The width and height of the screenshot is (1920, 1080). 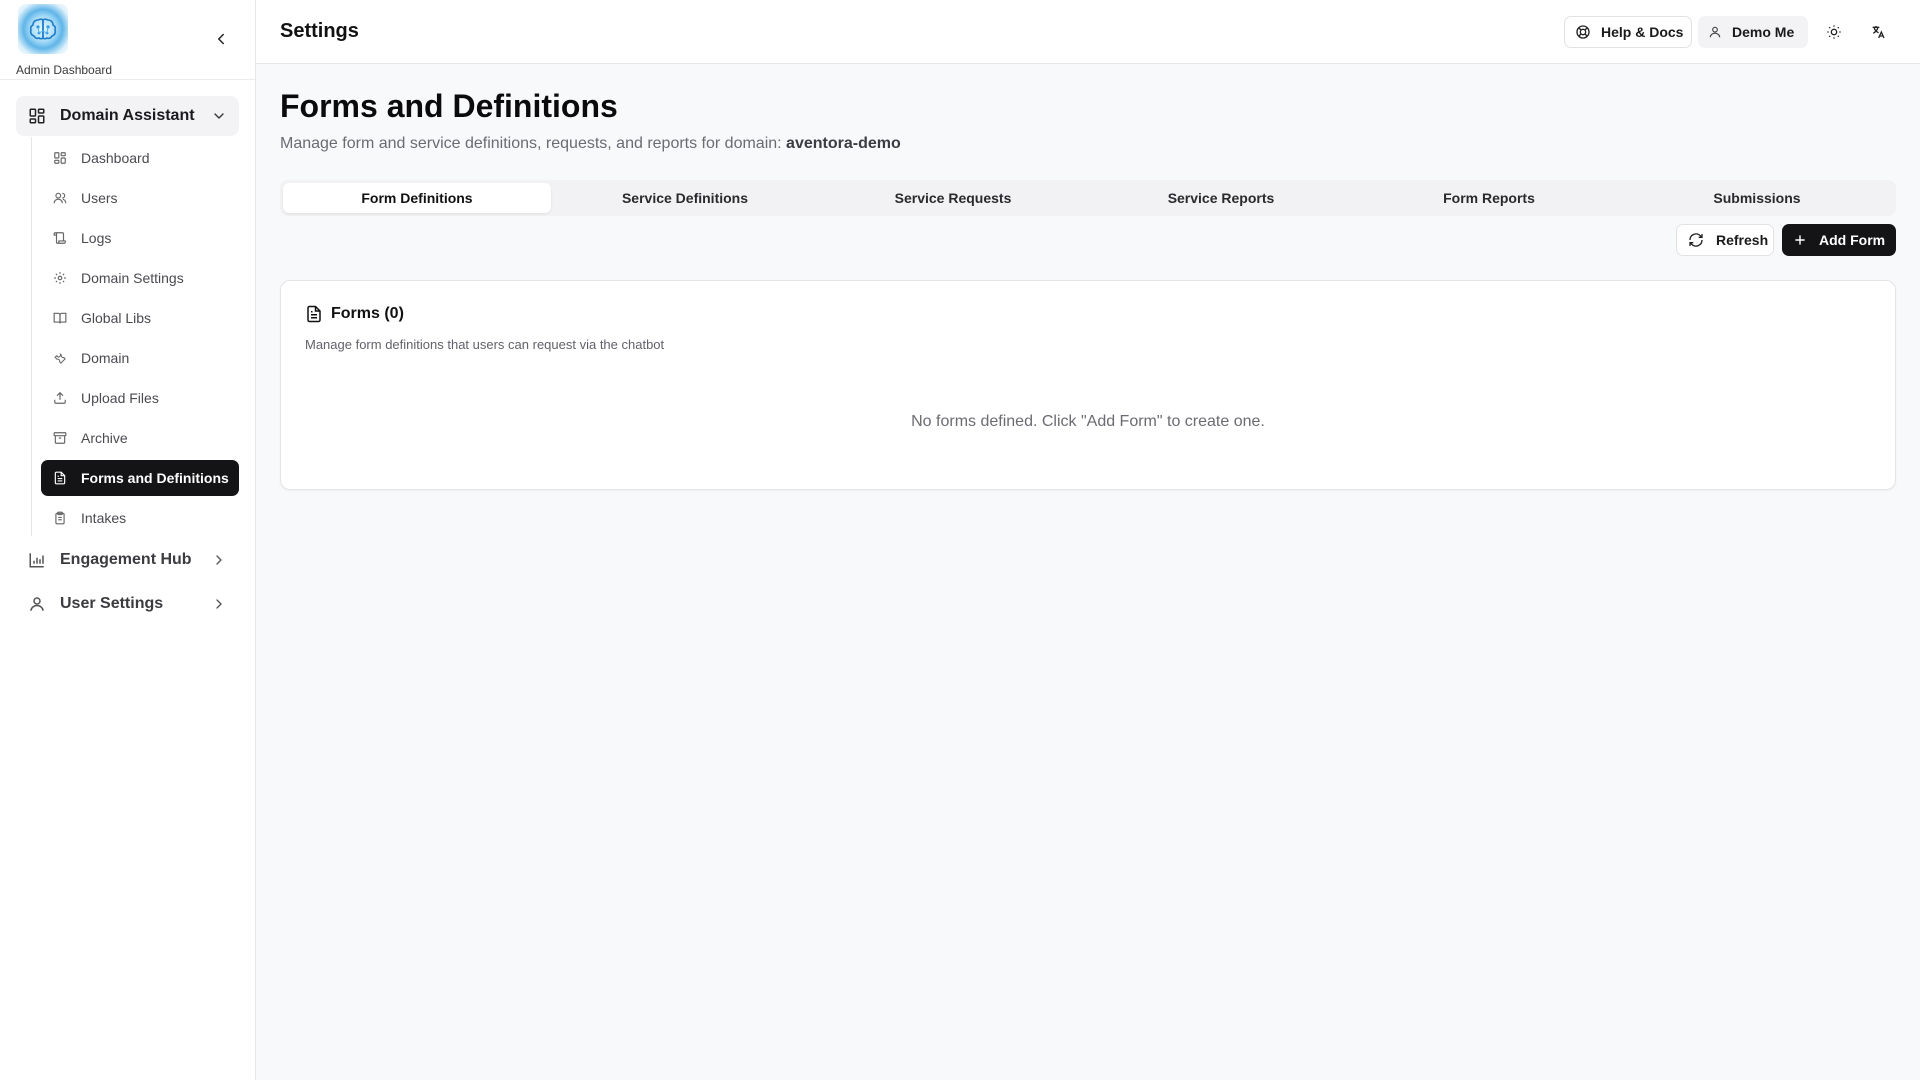 I want to click on bar-chart-icon, so click(x=37, y=560).